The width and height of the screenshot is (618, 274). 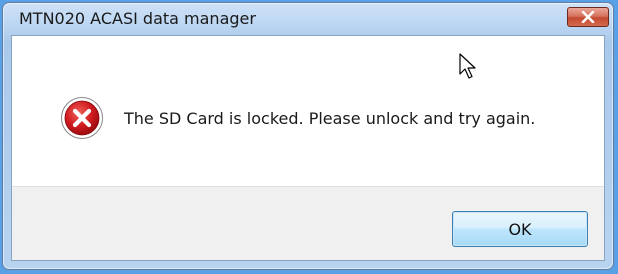 What do you see at coordinates (467, 66) in the screenshot?
I see `mouse-pointer-icon` at bounding box center [467, 66].